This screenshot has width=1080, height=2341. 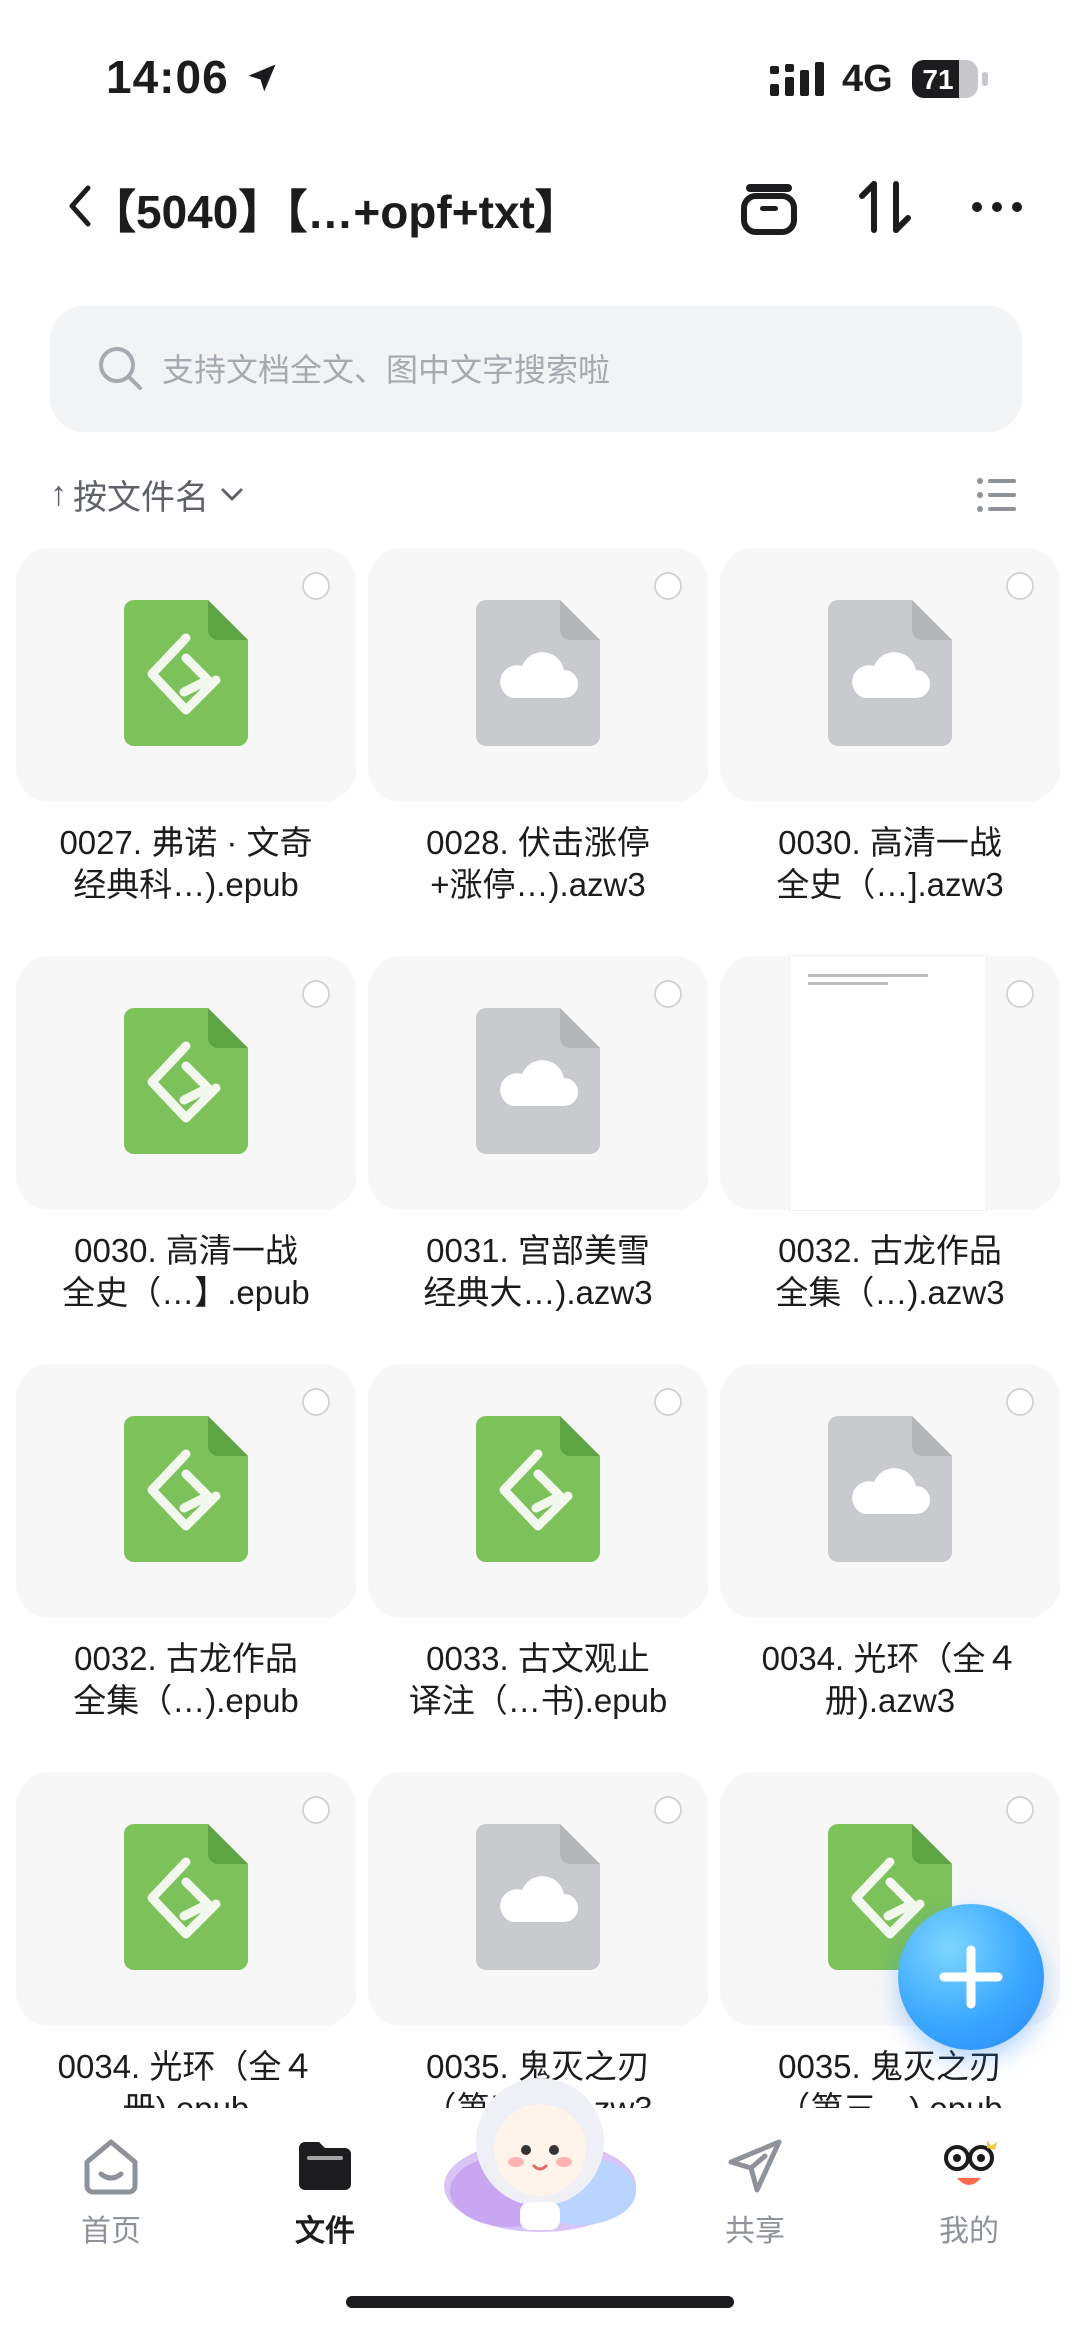 I want to click on sort-selector: ↑ 按文件名, so click(x=149, y=494).